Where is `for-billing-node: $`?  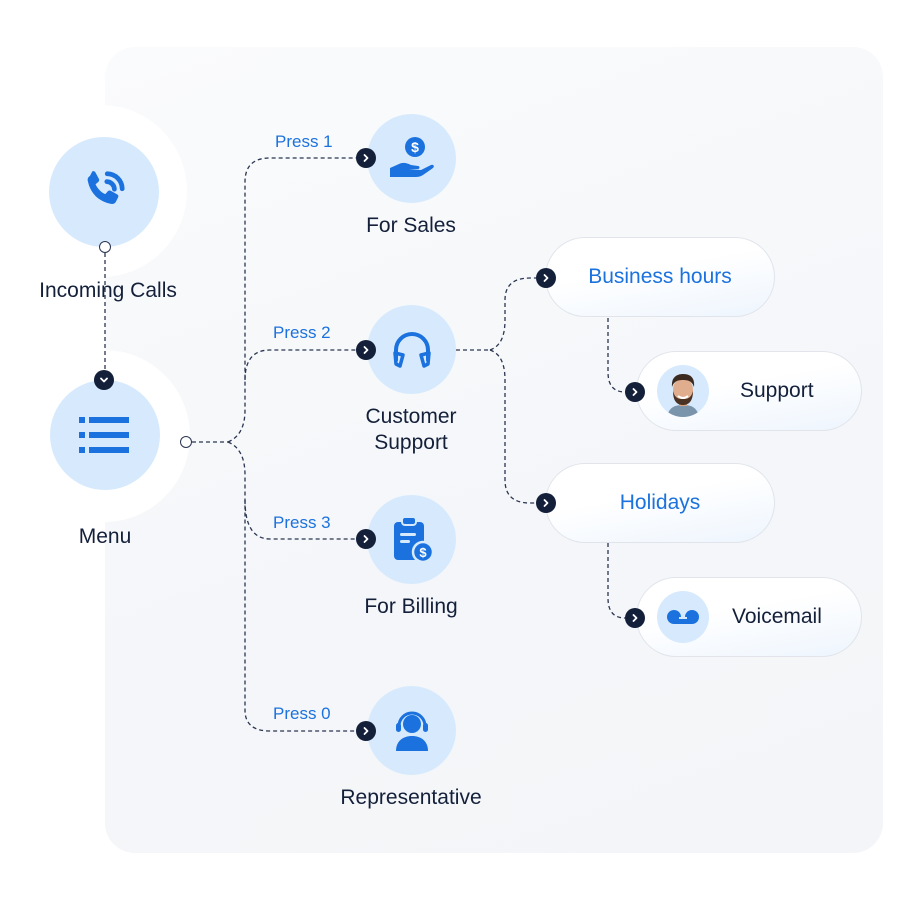 for-billing-node: $ is located at coordinates (411, 539).